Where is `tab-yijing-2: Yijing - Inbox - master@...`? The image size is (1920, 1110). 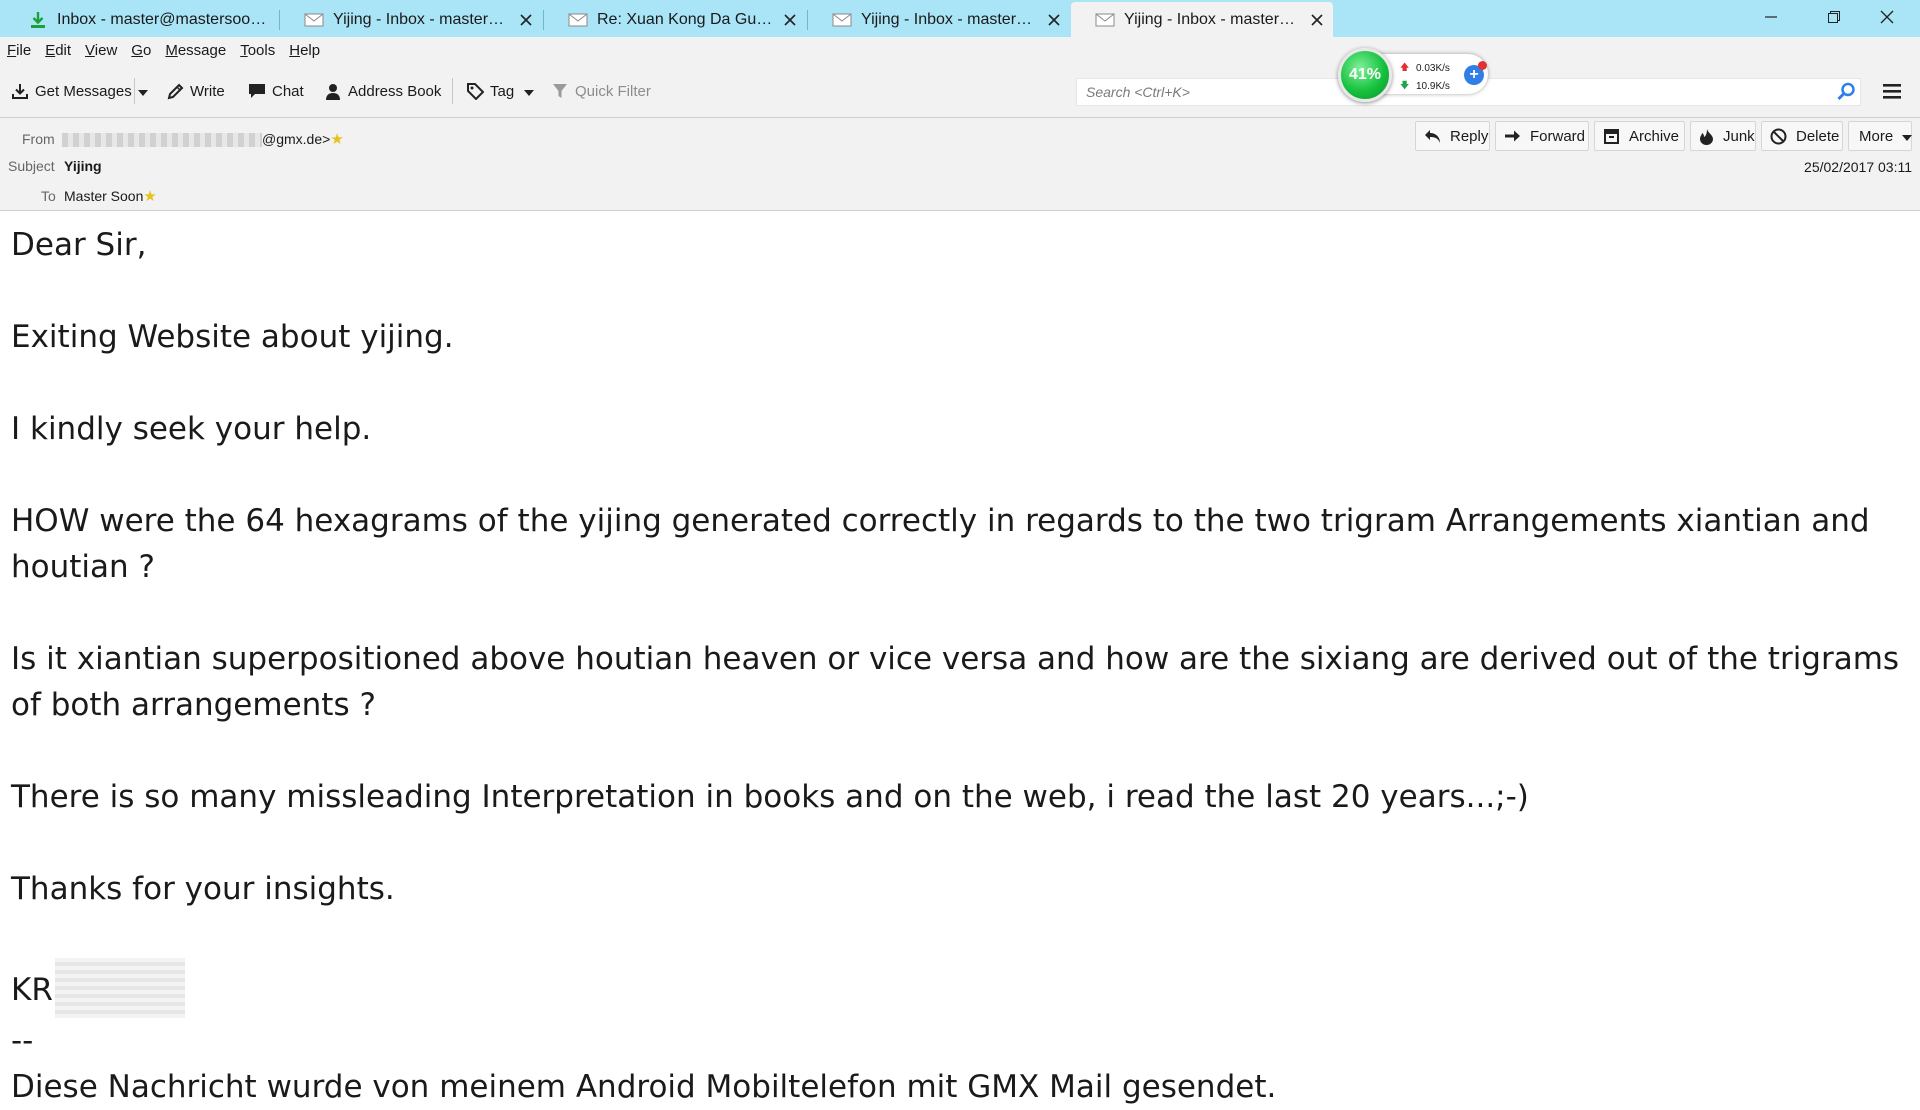
tab-yijing-2: Yijing - Inbox - master@... is located at coordinates (939, 19).